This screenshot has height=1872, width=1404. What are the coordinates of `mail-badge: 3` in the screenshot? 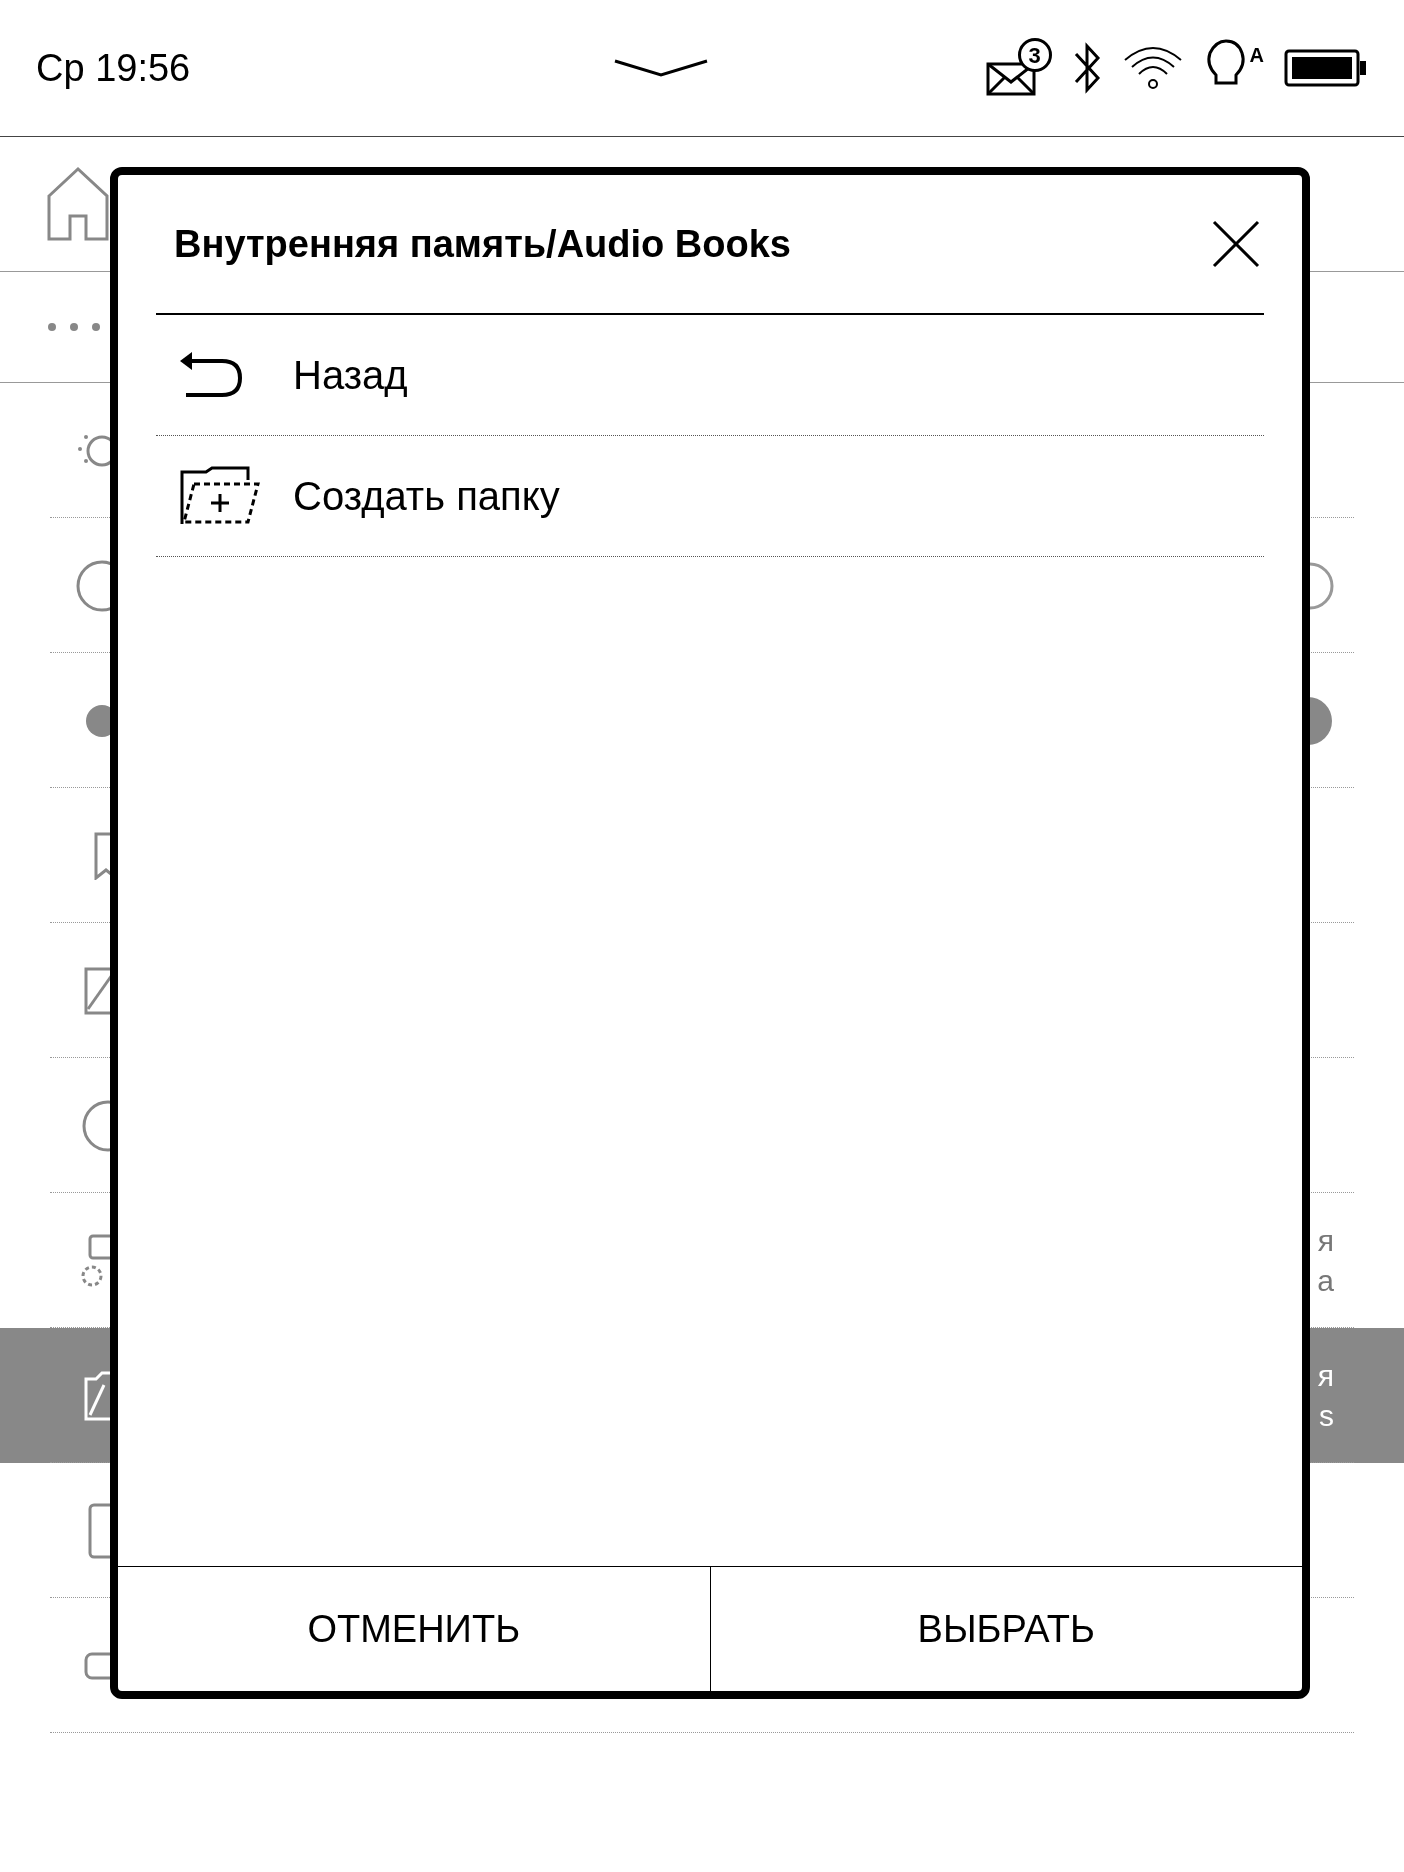 It's located at (1034, 55).